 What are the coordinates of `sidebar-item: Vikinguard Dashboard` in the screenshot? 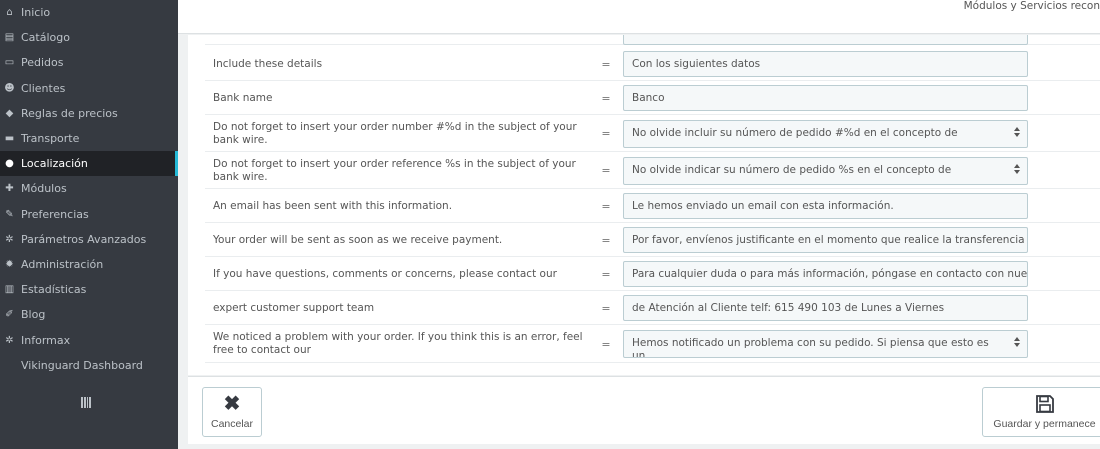 It's located at (89, 365).